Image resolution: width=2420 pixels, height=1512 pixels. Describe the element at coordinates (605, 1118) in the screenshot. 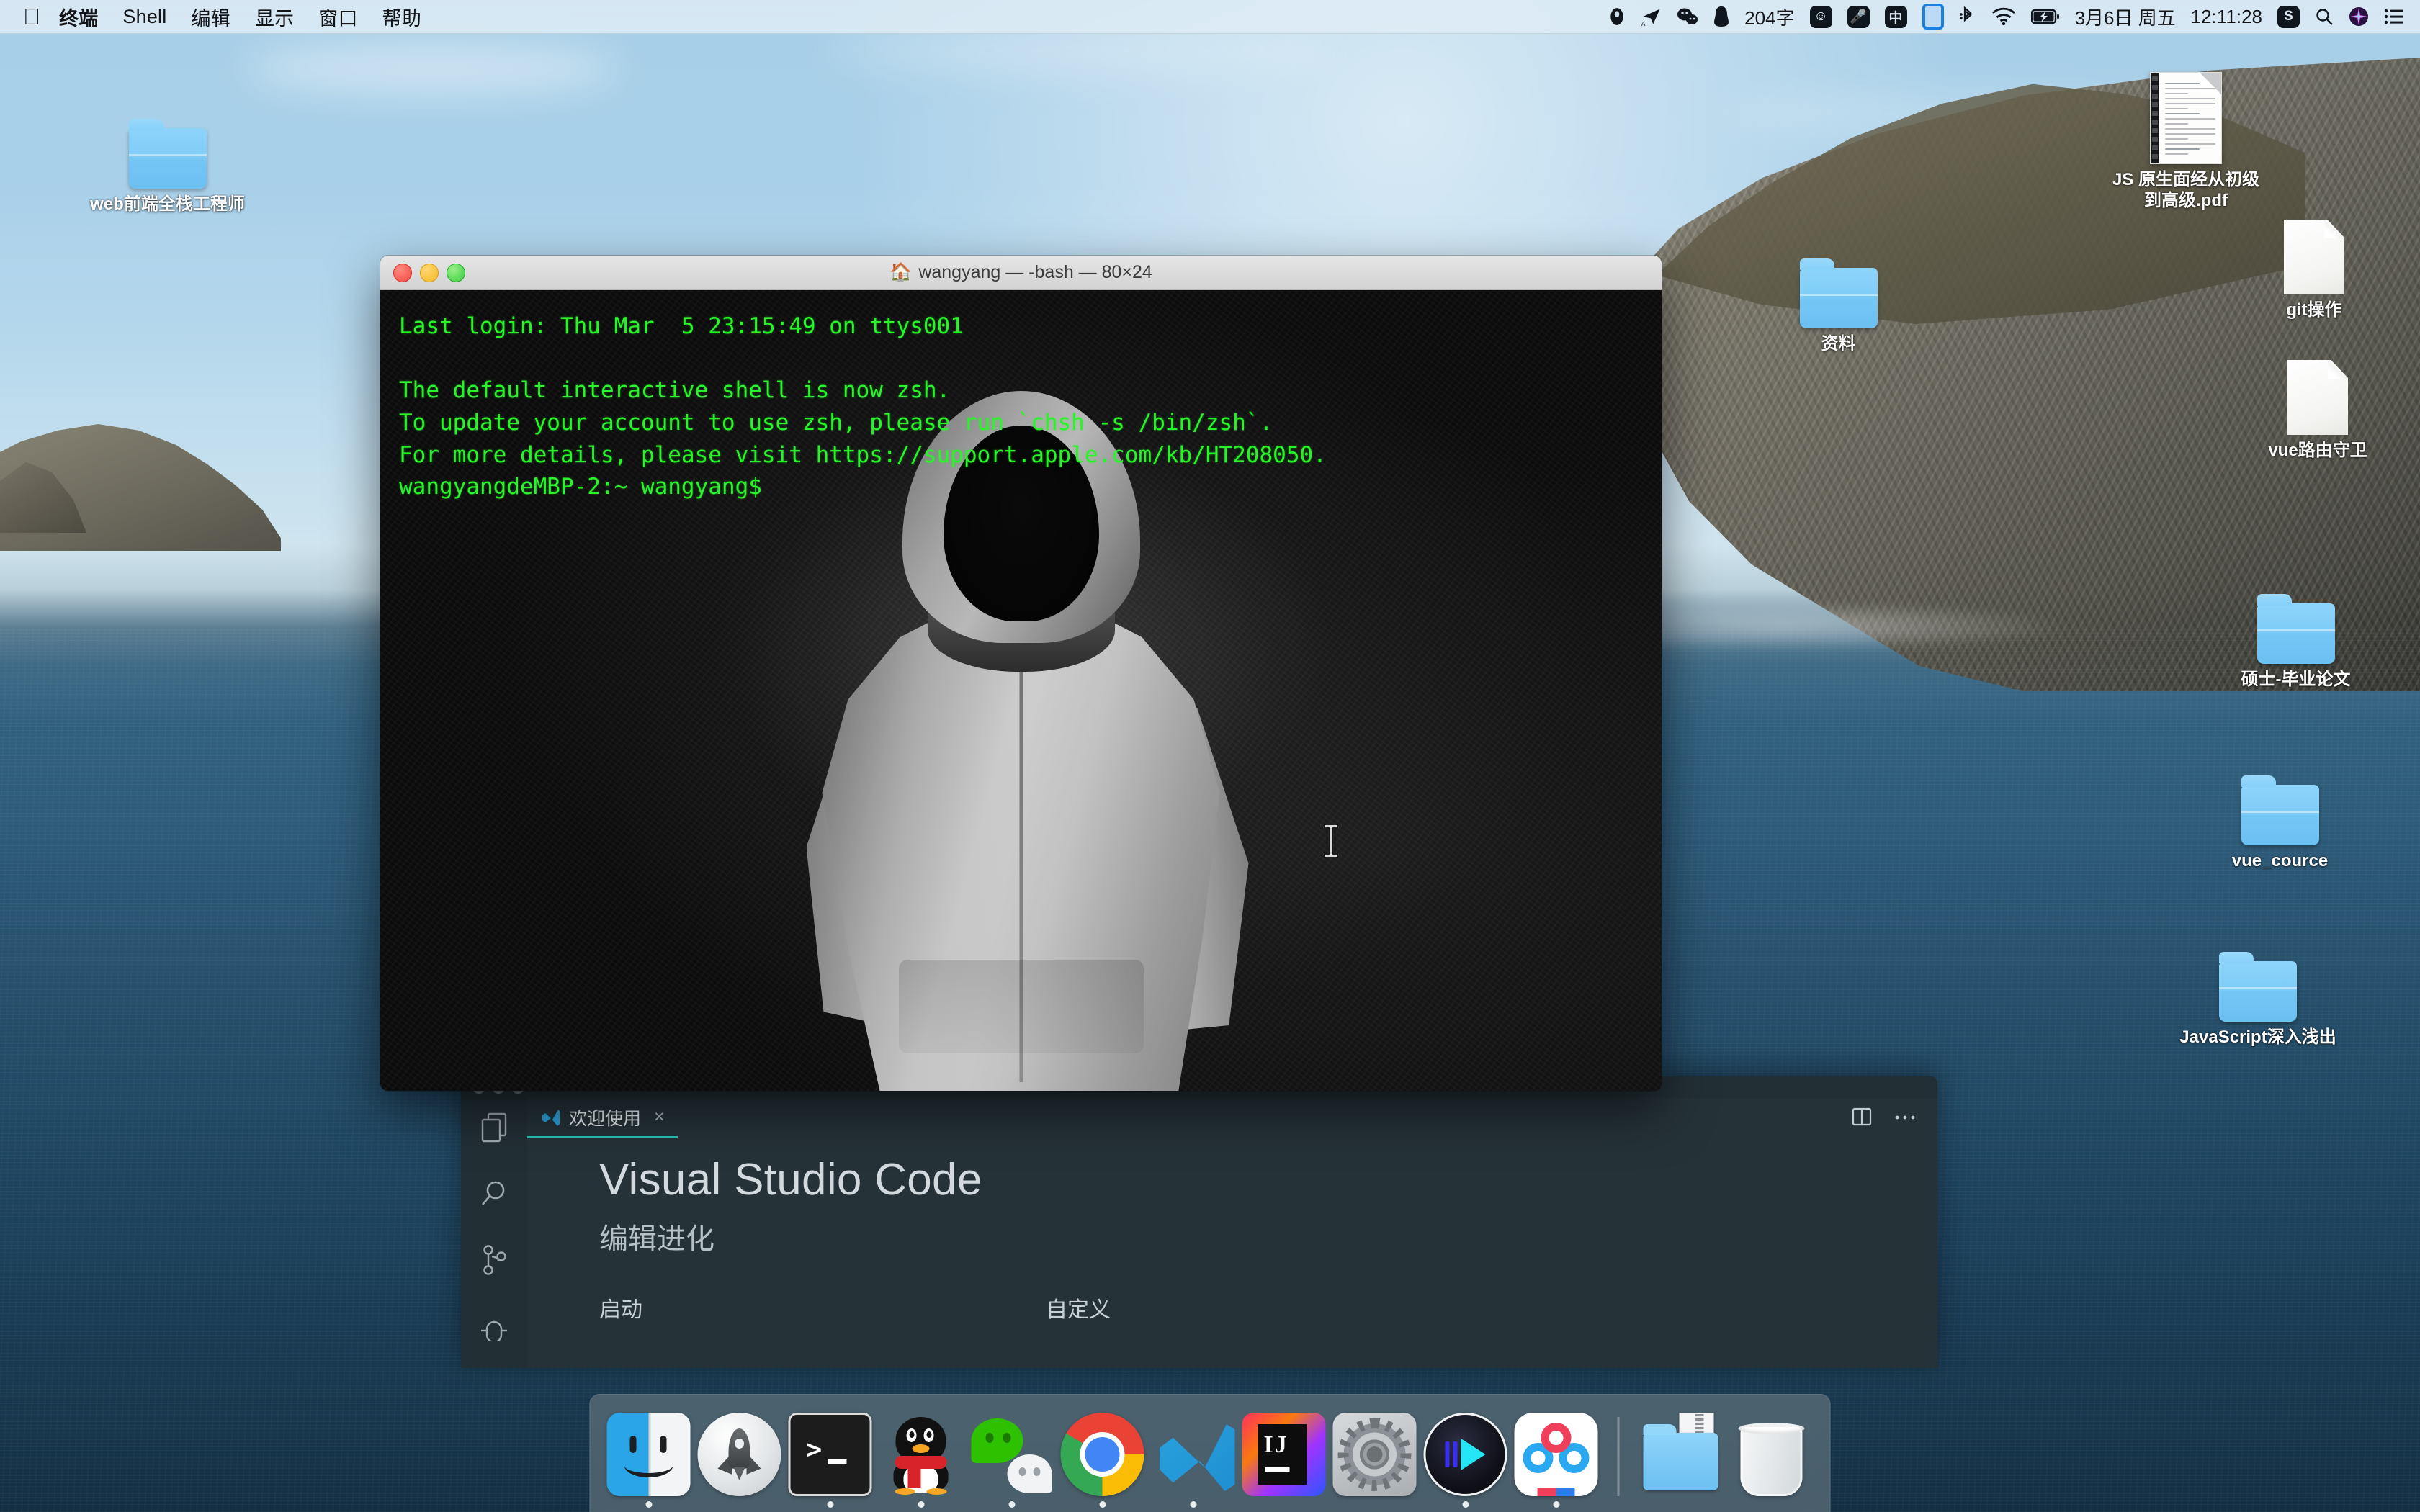

I see `tab-label: 欢迎使用` at that location.